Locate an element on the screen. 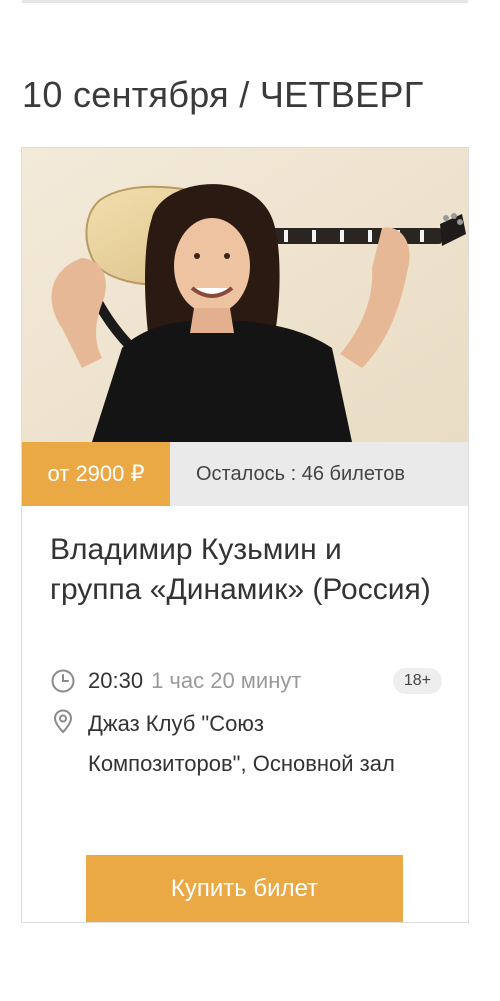 The height and width of the screenshot is (1001, 500). price-bar: от 2900 ₽ Осталось : 46 билетов is located at coordinates (245, 474).